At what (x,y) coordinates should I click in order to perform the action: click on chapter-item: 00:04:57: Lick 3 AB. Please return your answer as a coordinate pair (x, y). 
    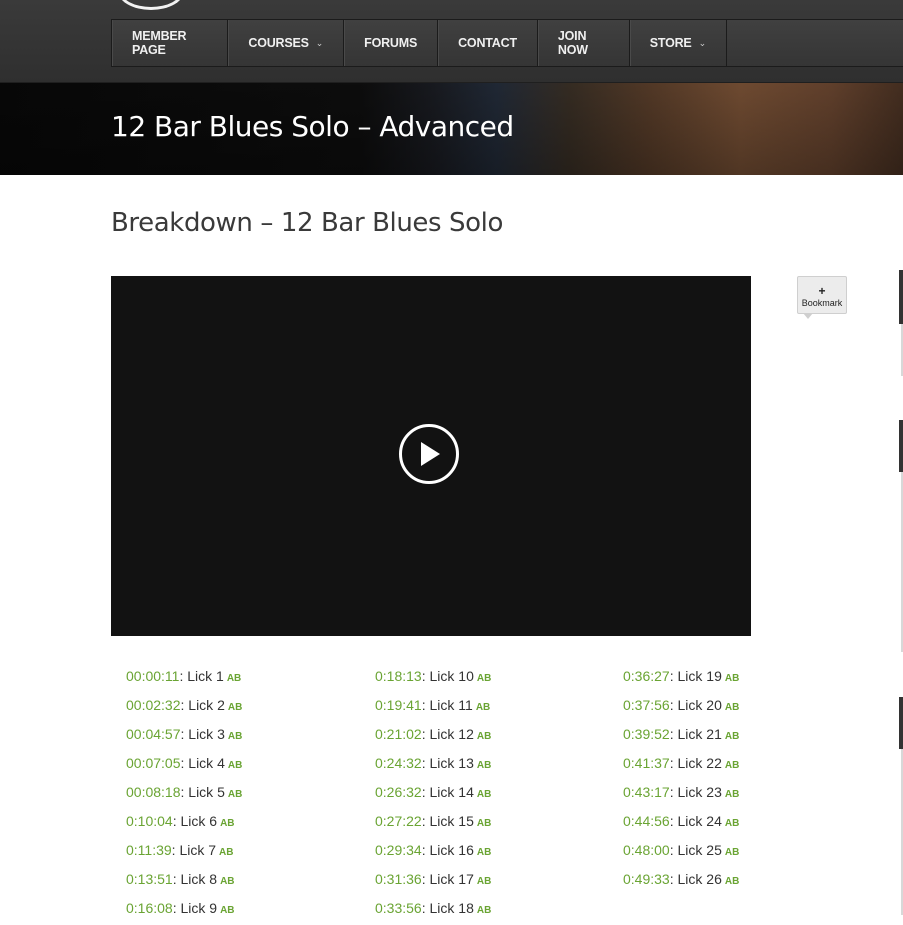
    Looking at the image, I should click on (184, 734).